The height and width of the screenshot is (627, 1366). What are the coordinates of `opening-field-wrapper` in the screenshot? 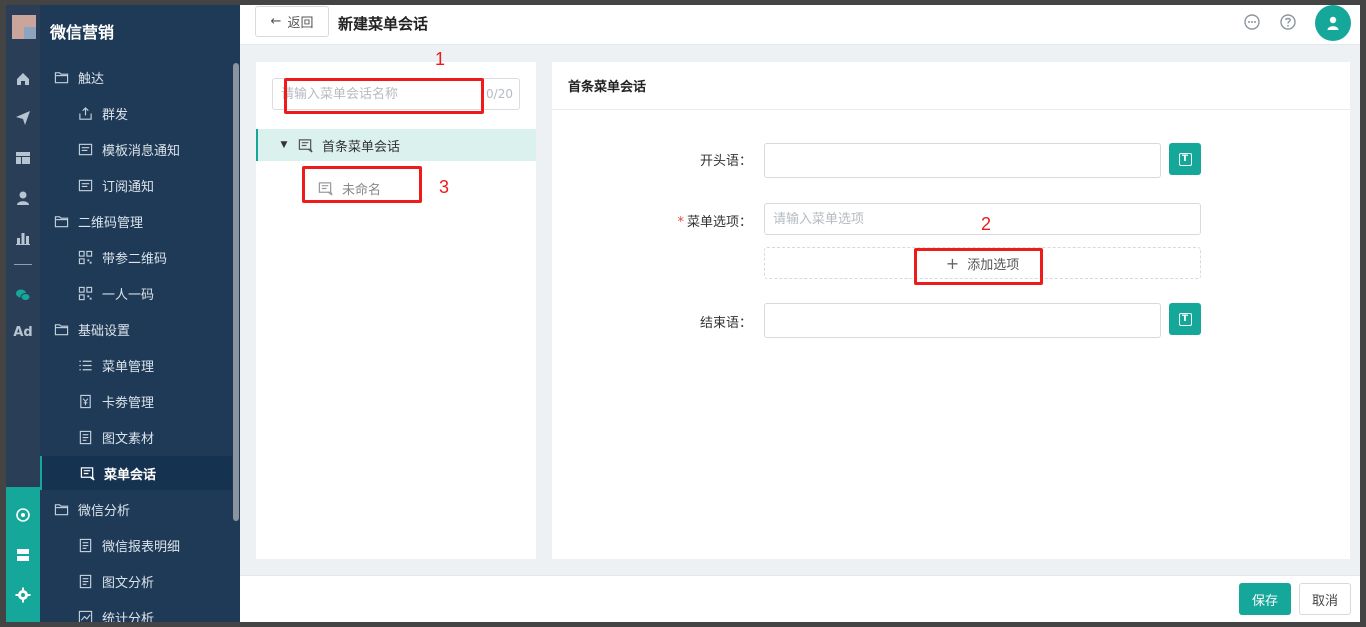 It's located at (962, 160).